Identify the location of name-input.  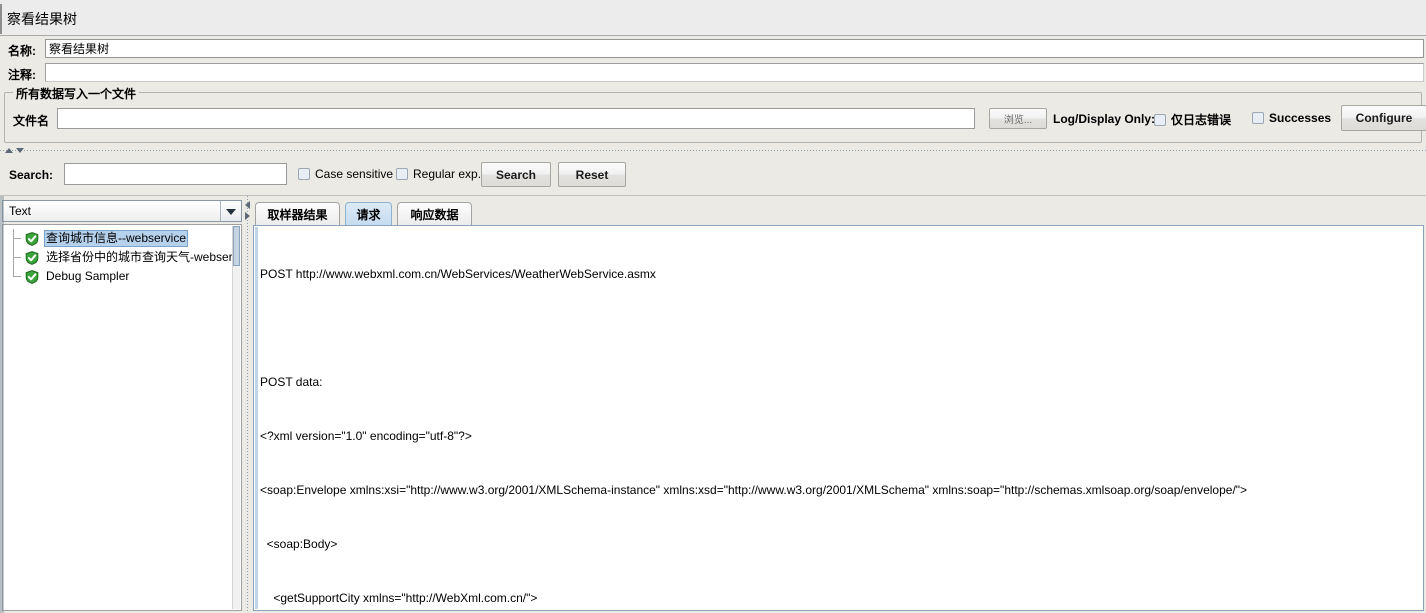
(734, 48).